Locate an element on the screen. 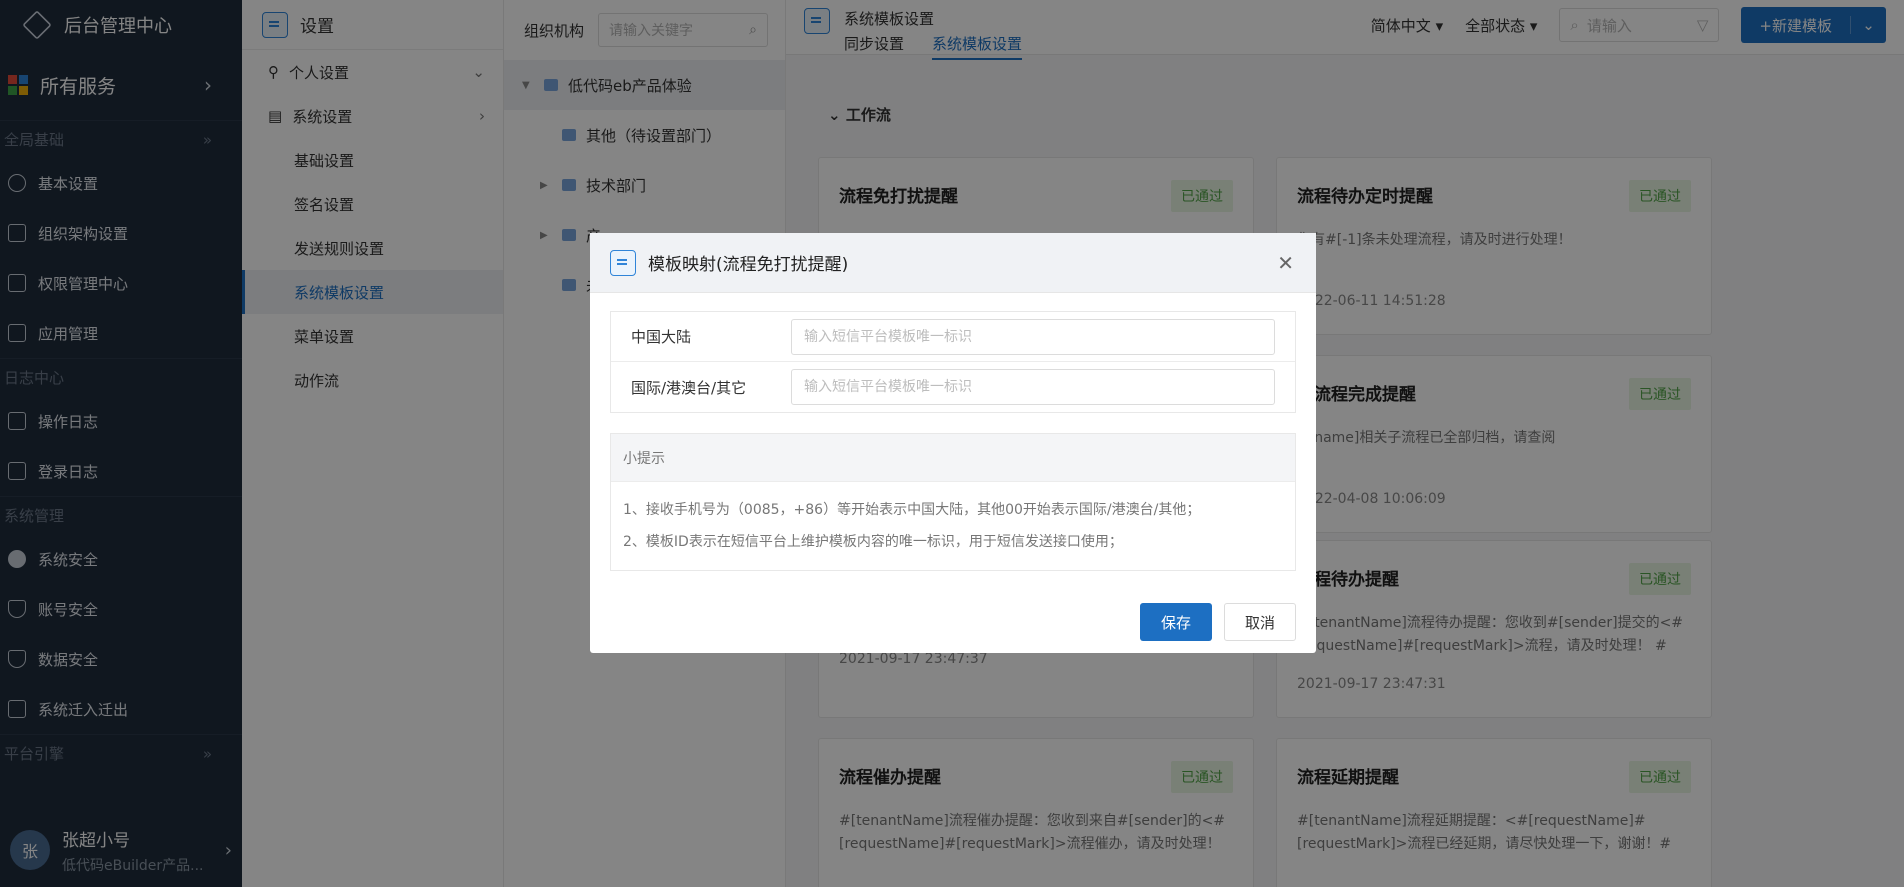 The height and width of the screenshot is (887, 1904). international-template-input is located at coordinates (1033, 387).